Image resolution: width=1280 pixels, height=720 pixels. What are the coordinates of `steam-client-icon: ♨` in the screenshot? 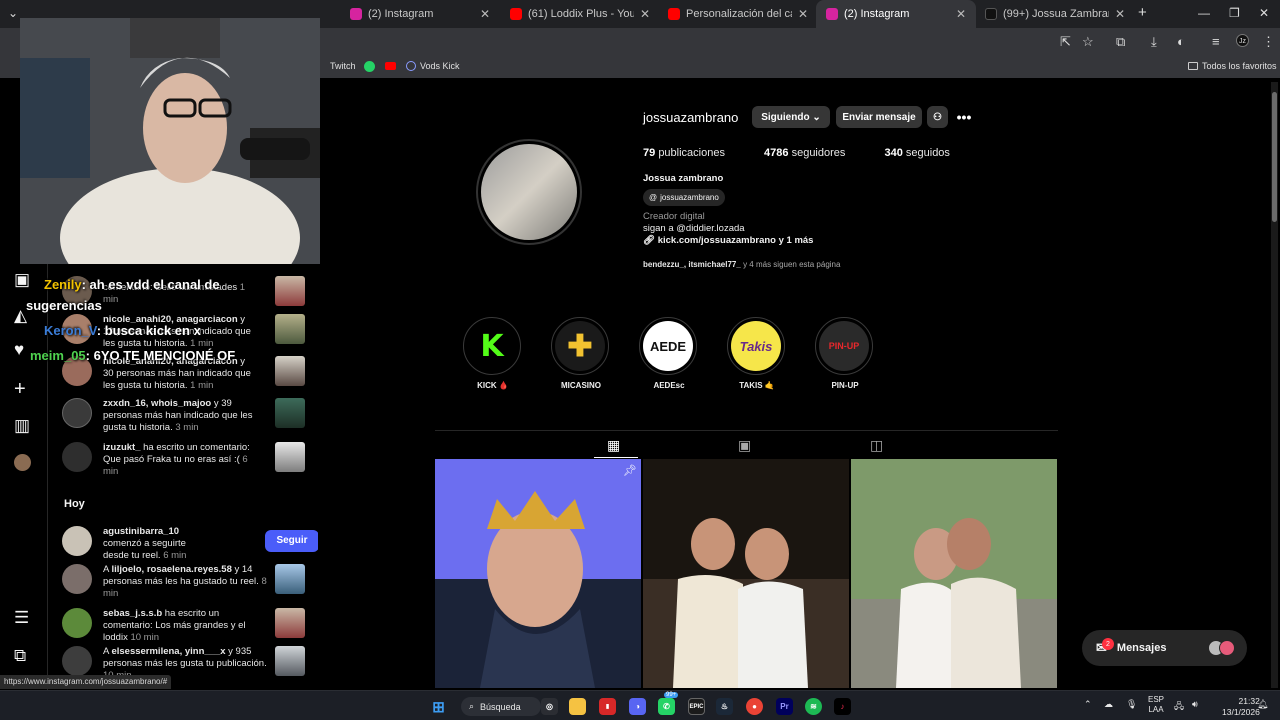 It's located at (724, 706).